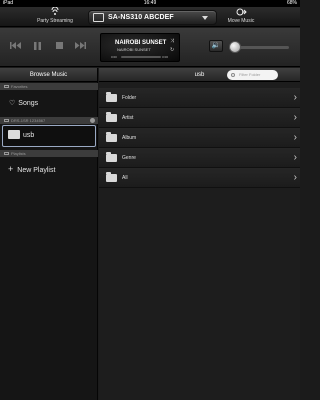 This screenshot has height=400, width=320. What do you see at coordinates (36, 170) in the screenshot?
I see `new-playlist-label: New Playlist` at bounding box center [36, 170].